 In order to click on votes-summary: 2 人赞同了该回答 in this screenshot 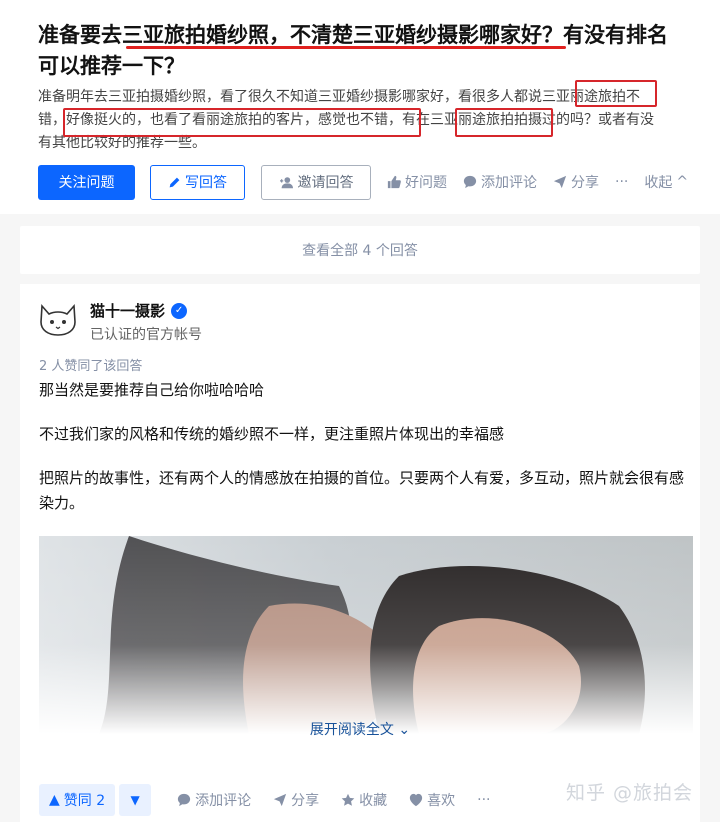, I will do `click(91, 366)`.